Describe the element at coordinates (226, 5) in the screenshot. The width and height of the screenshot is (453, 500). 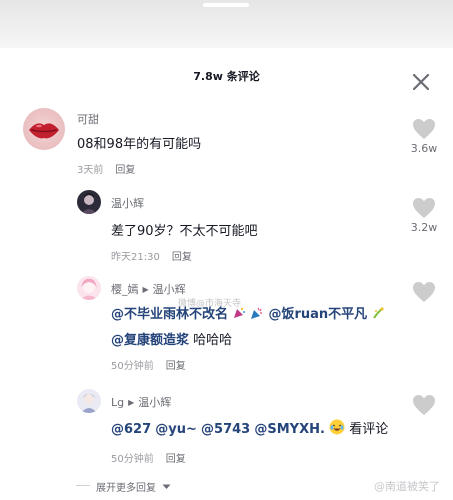
I see `drag-handle` at that location.